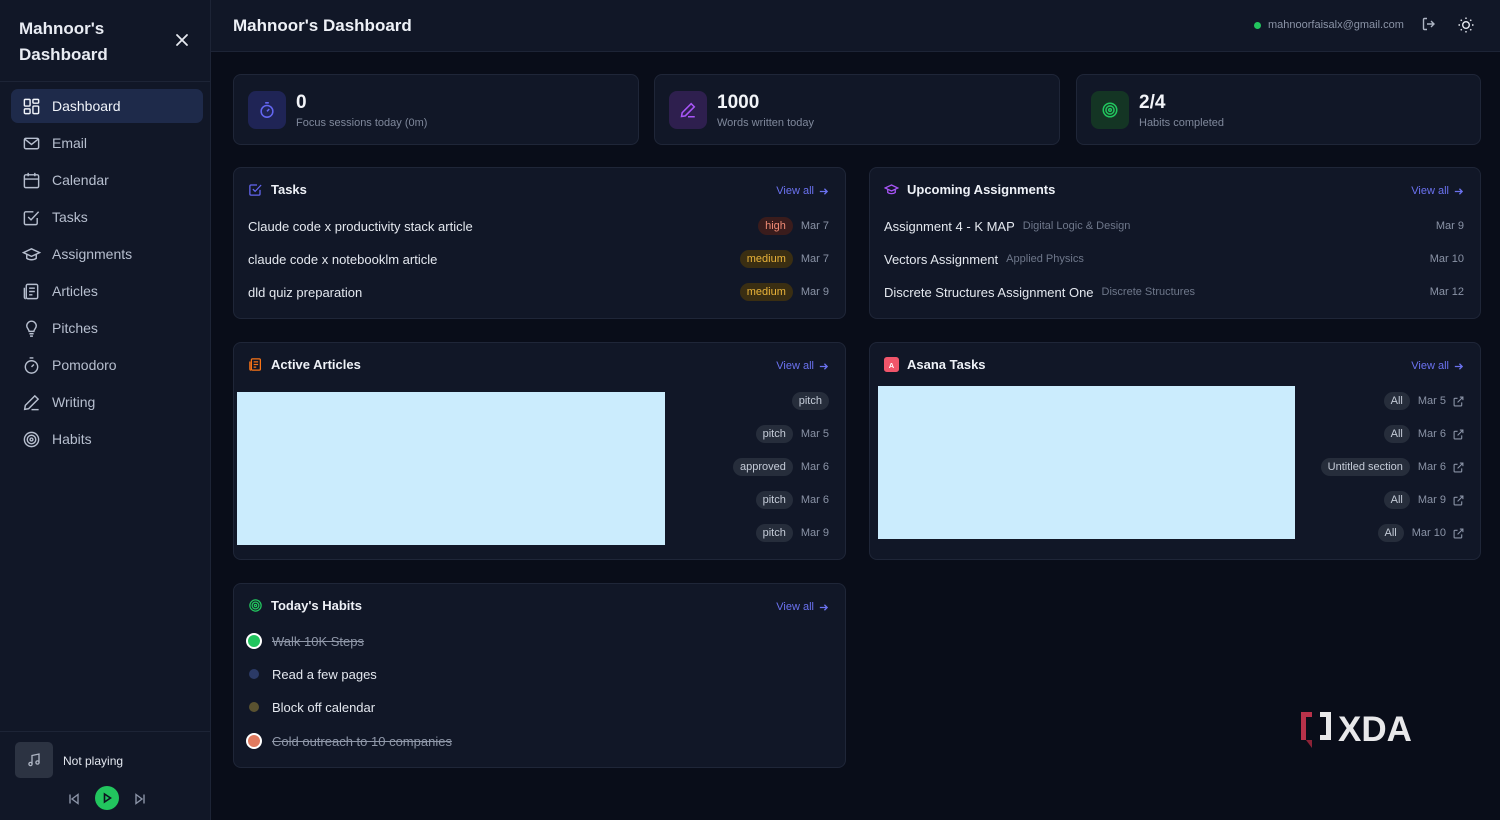  What do you see at coordinates (107, 328) in the screenshot?
I see `sidebar-item-pitches: Pitches` at bounding box center [107, 328].